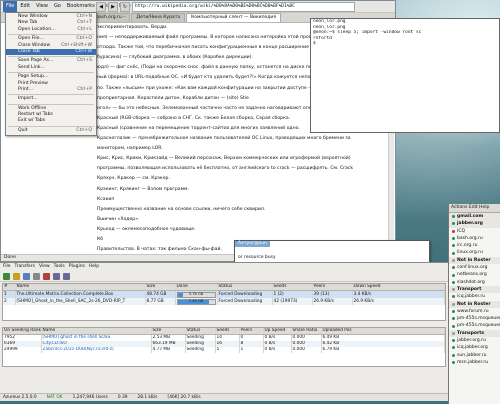  I want to click on stop-icon, so click(36, 276).